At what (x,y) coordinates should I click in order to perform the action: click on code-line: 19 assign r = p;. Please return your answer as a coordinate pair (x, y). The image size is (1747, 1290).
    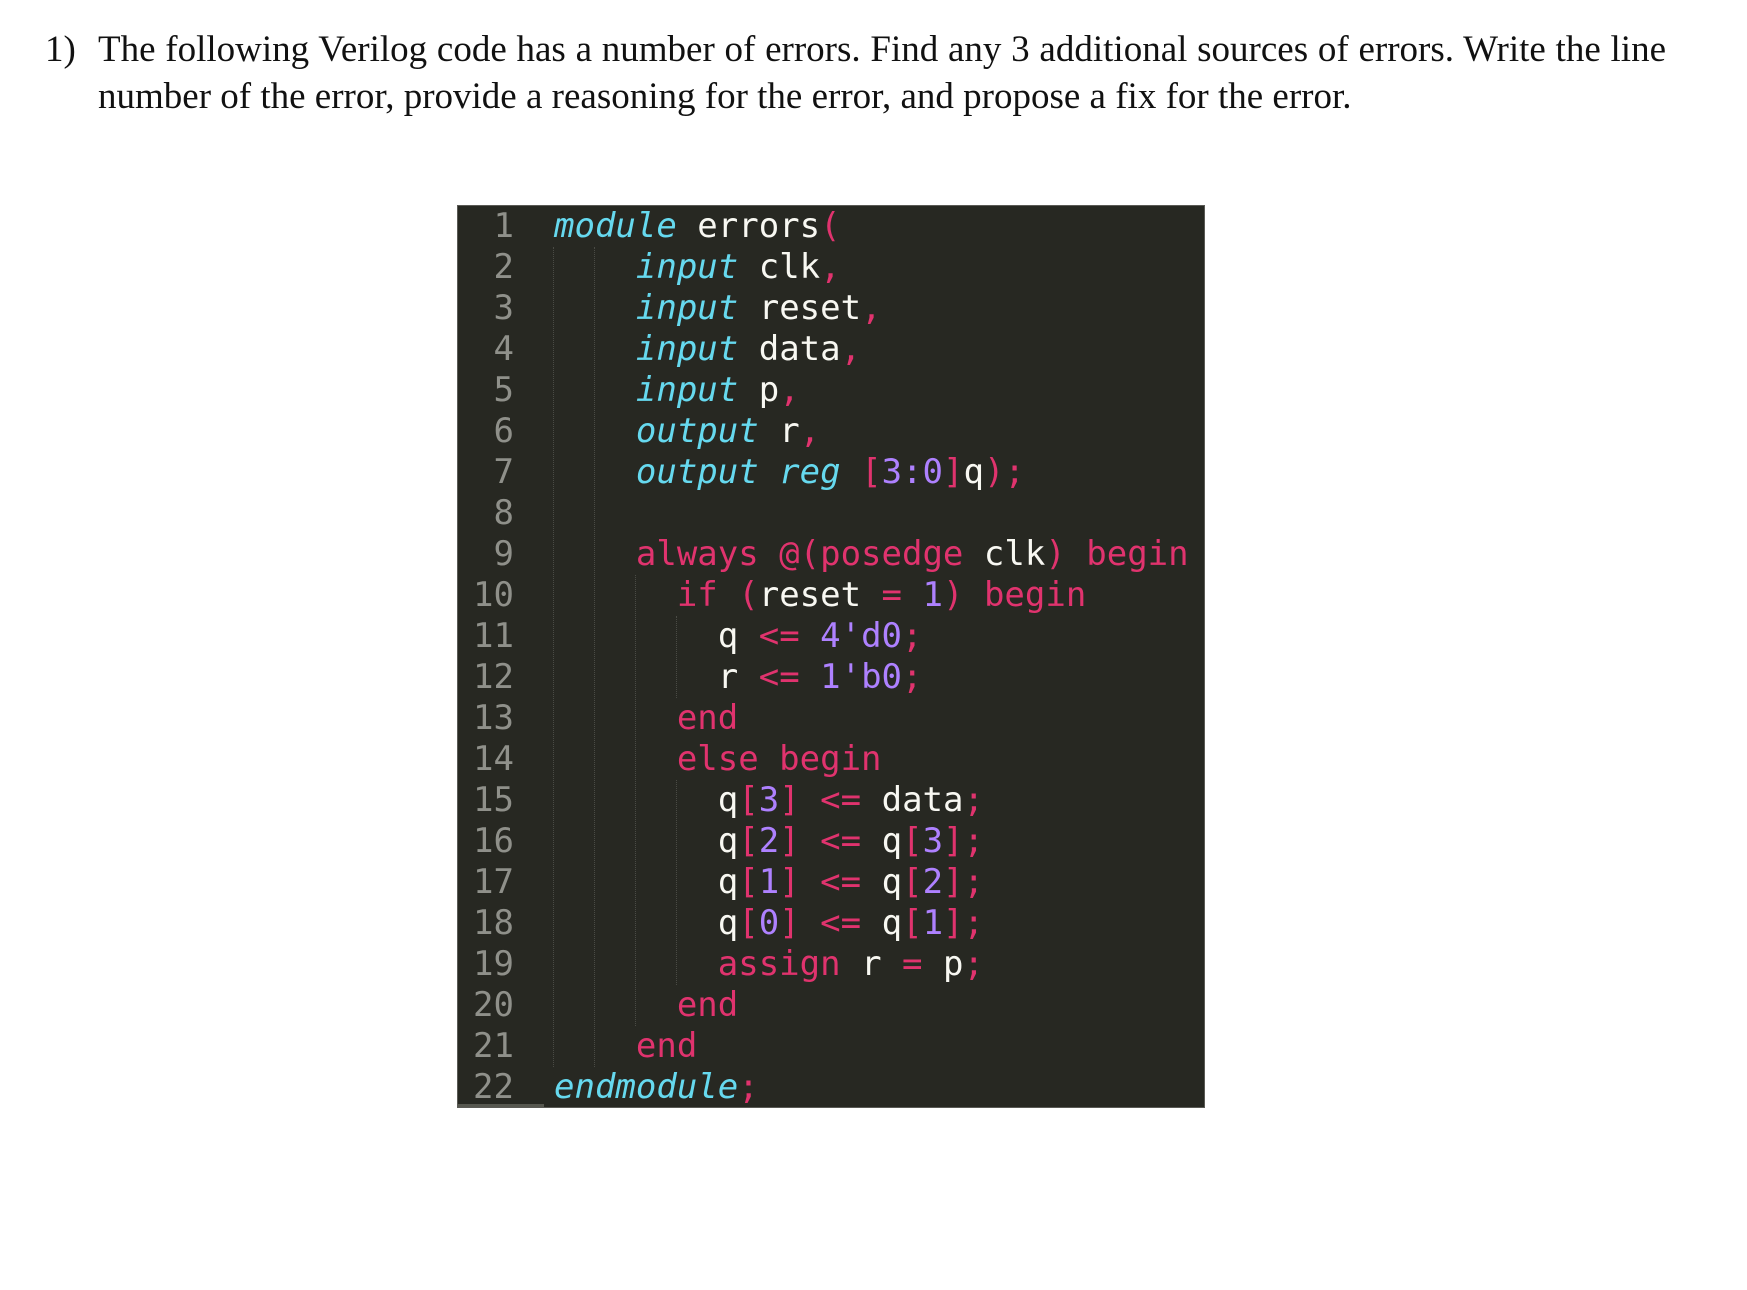
    Looking at the image, I should click on (831, 964).